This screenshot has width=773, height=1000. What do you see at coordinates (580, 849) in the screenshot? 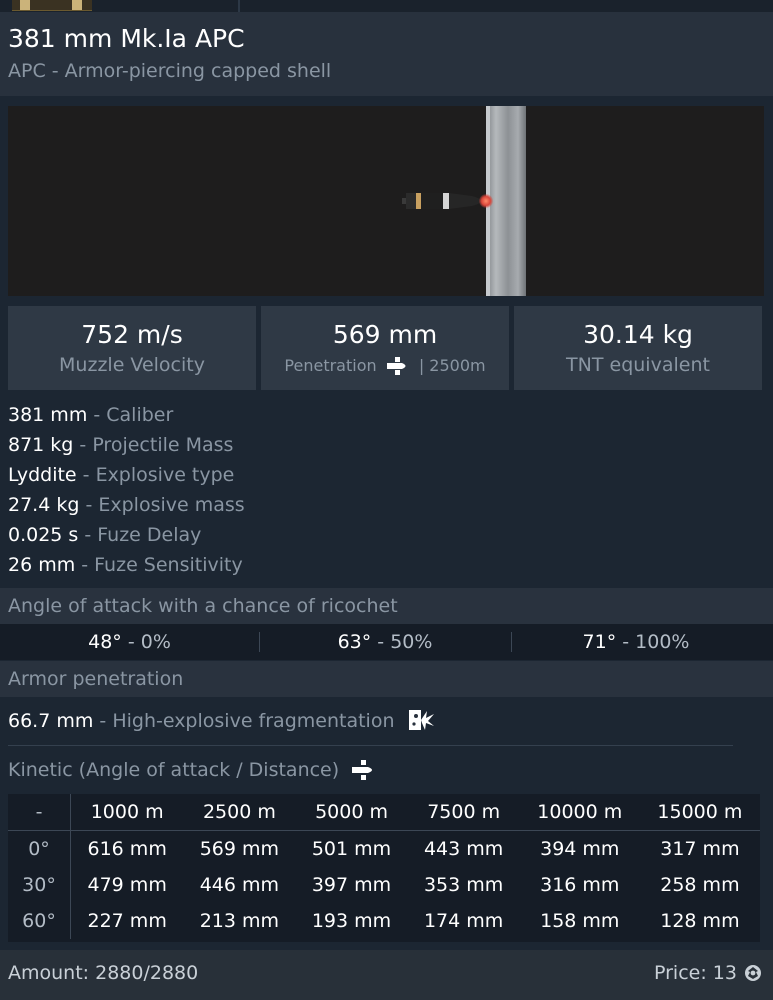
I see `penetration-cell: 394 mm` at bounding box center [580, 849].